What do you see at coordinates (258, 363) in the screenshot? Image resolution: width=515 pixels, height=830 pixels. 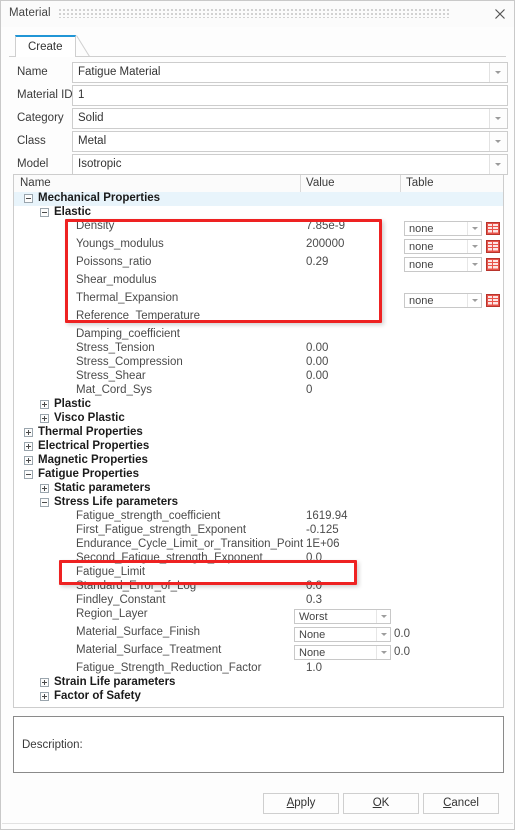 I see `tree-row: Stress_Compression 0.00` at bounding box center [258, 363].